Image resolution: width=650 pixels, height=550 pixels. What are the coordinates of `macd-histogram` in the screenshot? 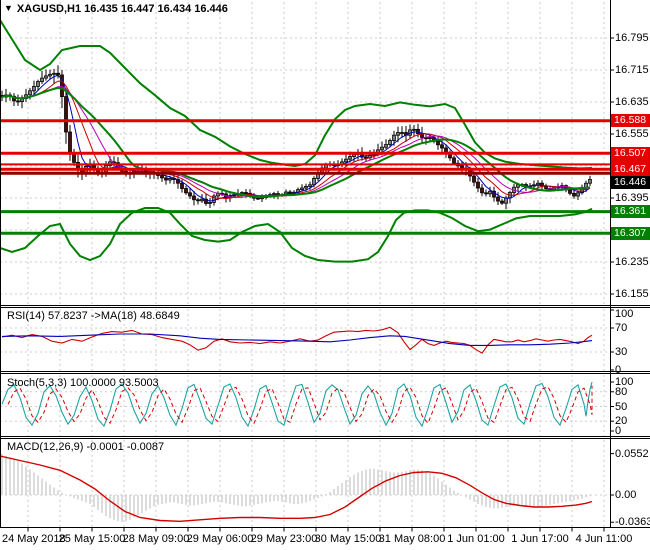 It's located at (296, 487).